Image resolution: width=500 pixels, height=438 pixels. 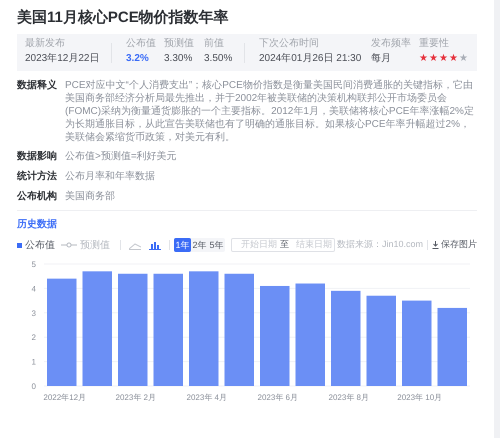 What do you see at coordinates (37, 177) in the screenshot?
I see `detail-label: 统计方法` at bounding box center [37, 177].